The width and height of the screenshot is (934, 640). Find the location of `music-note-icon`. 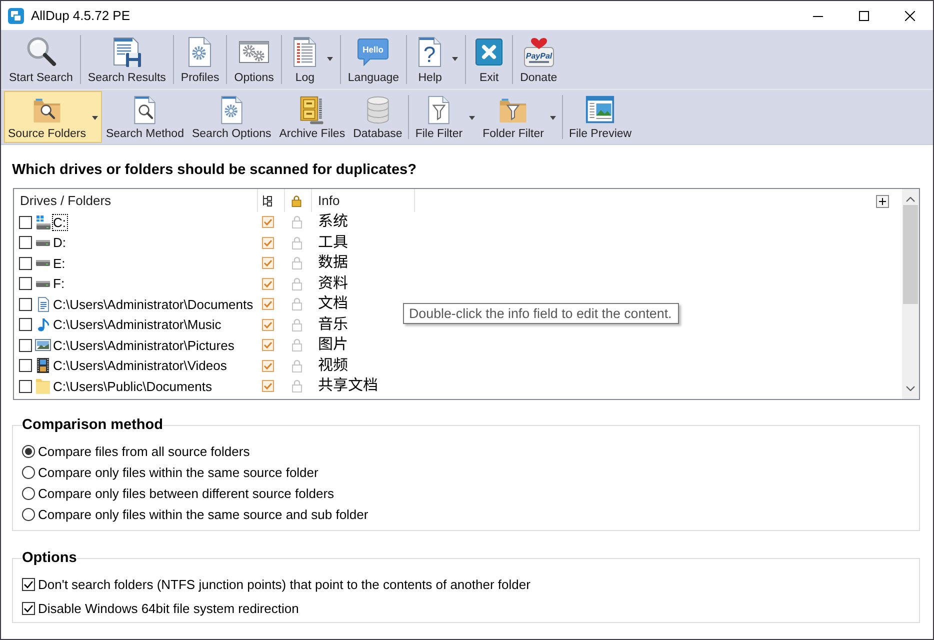

music-note-icon is located at coordinates (43, 325).